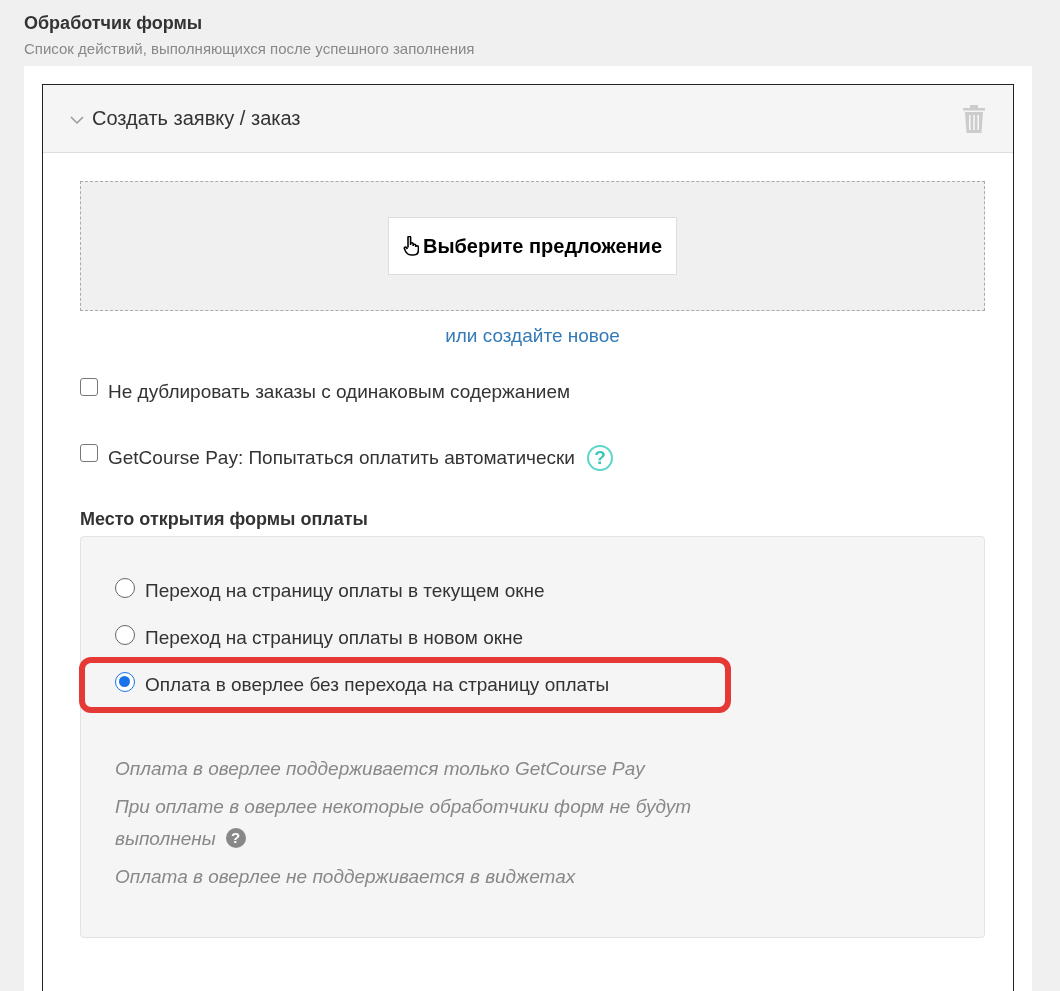  Describe the element at coordinates (345, 591) in the screenshot. I see `radio-label: Переход на страницу оплаты в текущем окне` at that location.